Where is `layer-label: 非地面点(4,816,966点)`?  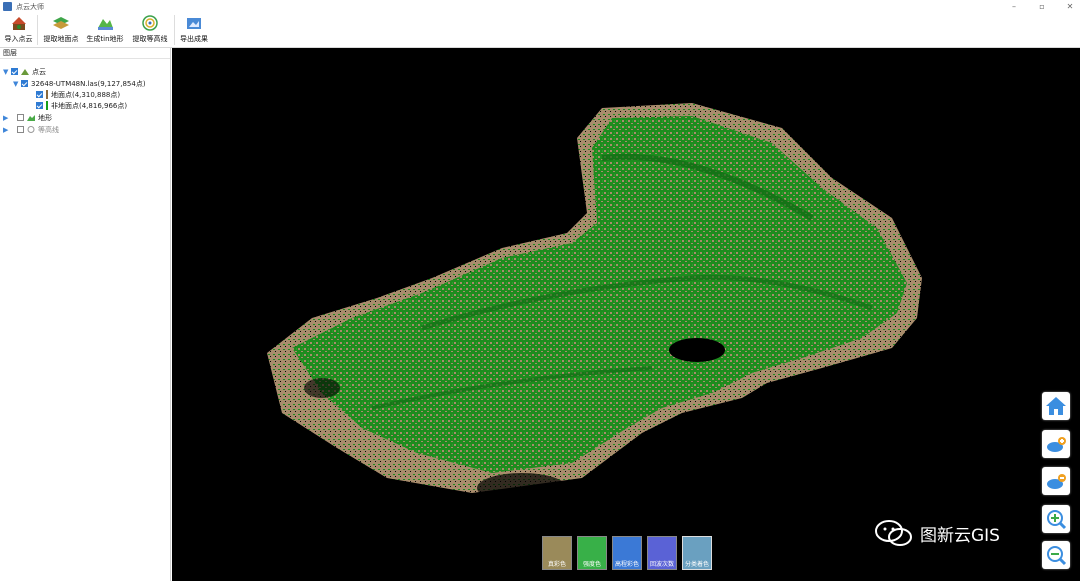 layer-label: 非地面点(4,816,966点) is located at coordinates (89, 105).